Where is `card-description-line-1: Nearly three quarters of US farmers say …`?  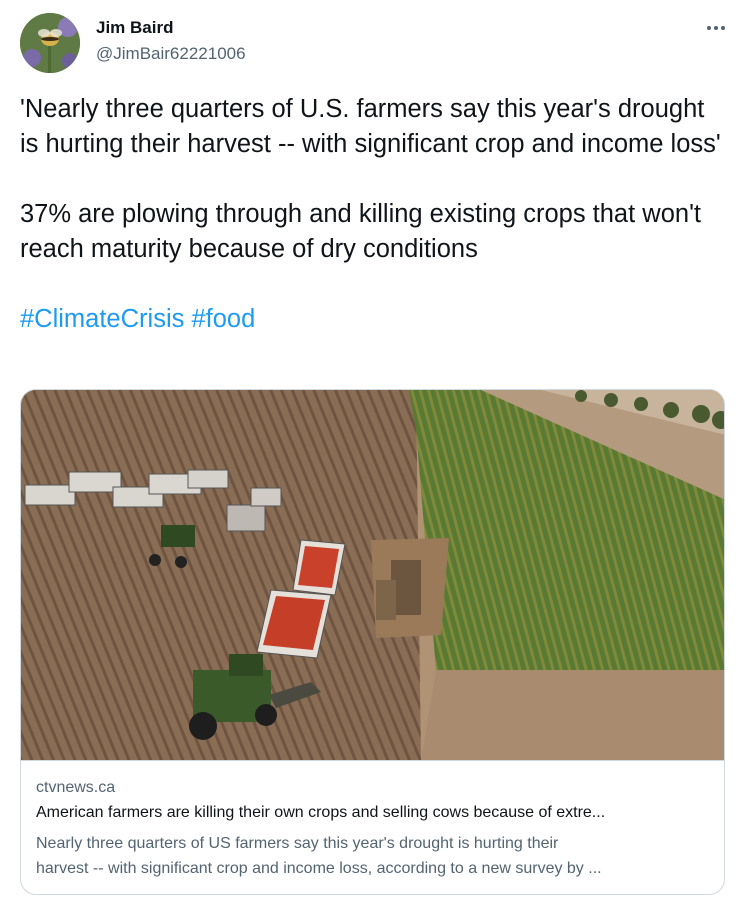
card-description-line-1: Nearly three quarters of US farmers say … is located at coordinates (297, 843).